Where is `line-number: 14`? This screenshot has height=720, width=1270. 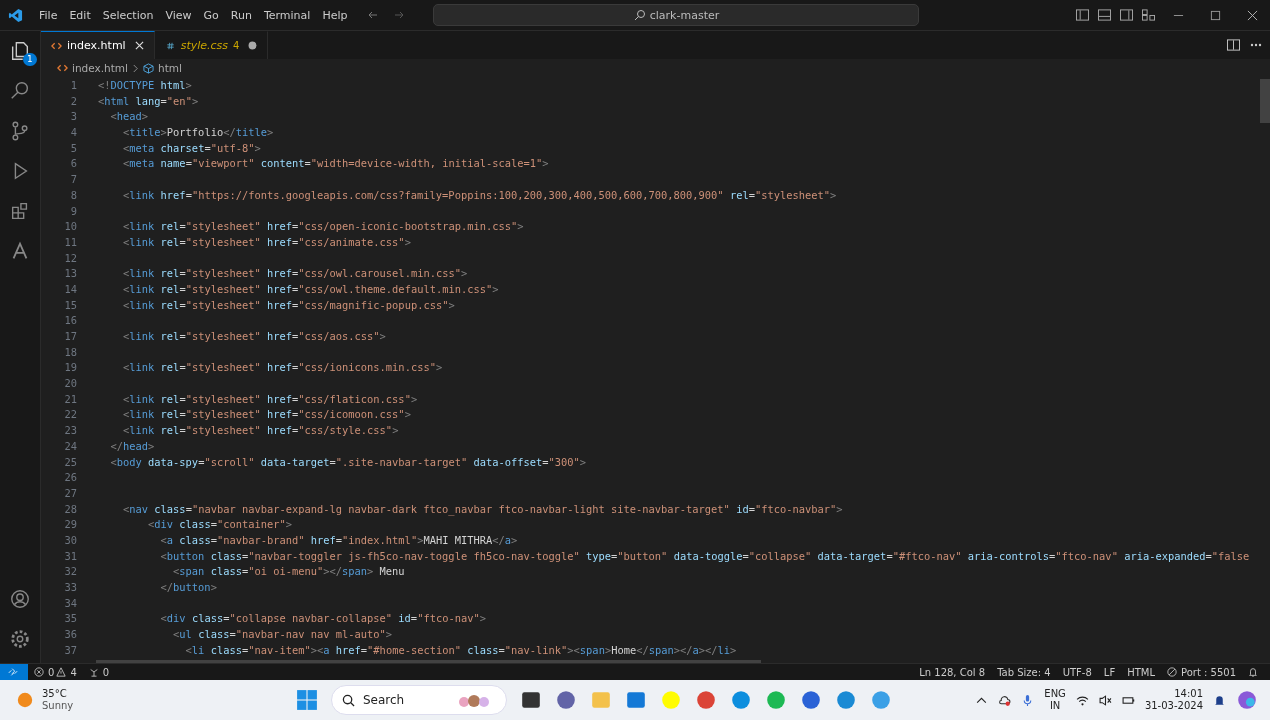
line-number: 14 is located at coordinates (70, 289).